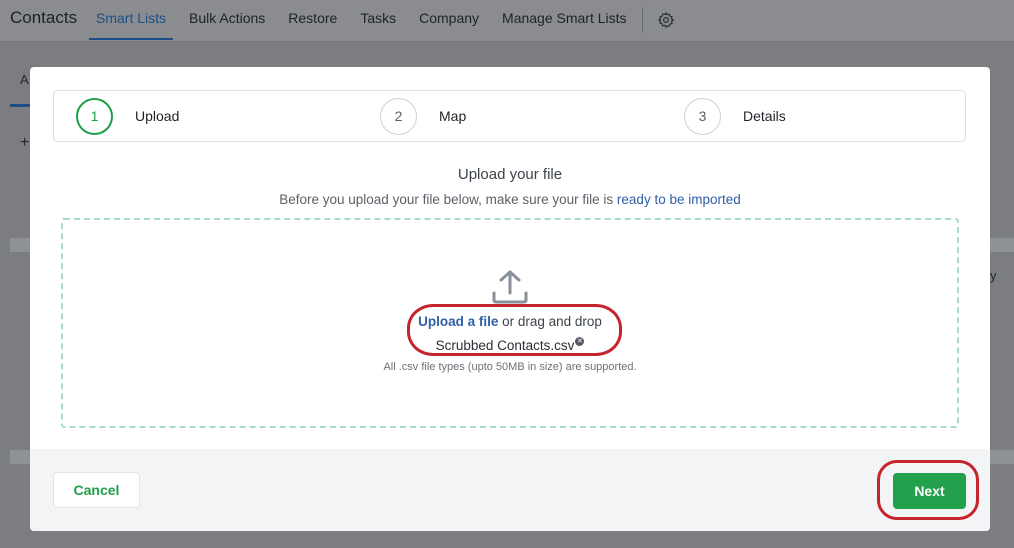 The width and height of the screenshot is (1014, 548). What do you see at coordinates (94, 116) in the screenshot?
I see `step-number: 1` at bounding box center [94, 116].